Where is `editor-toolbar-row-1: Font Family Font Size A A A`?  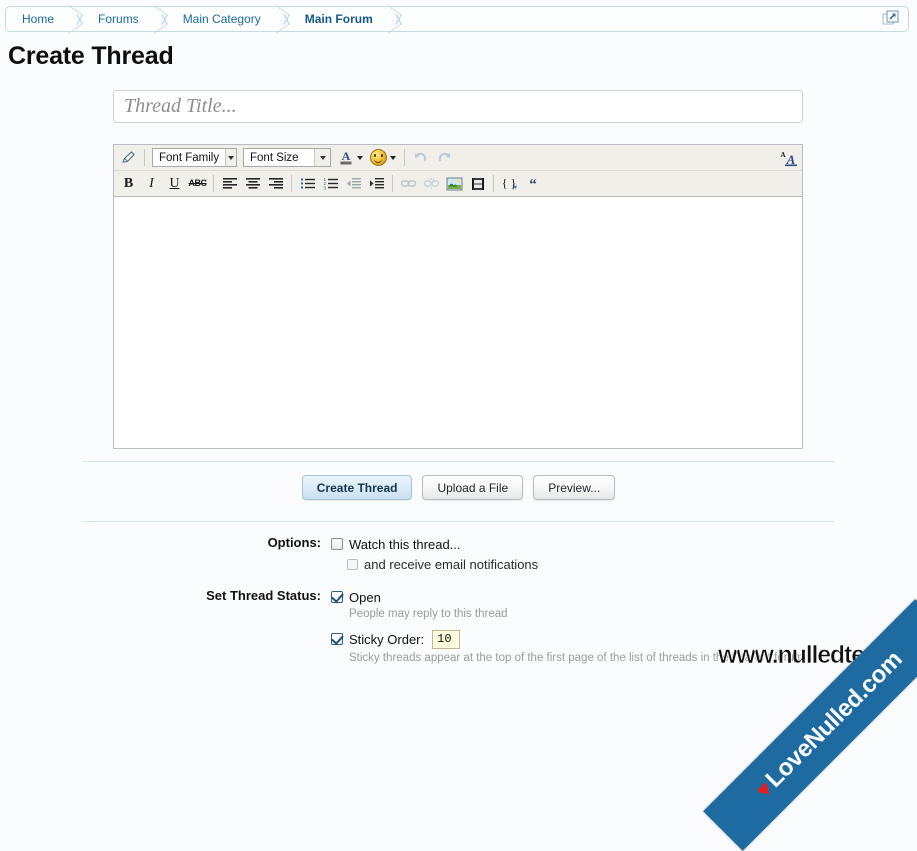 editor-toolbar-row-1: Font Family Font Size A A A is located at coordinates (458, 158).